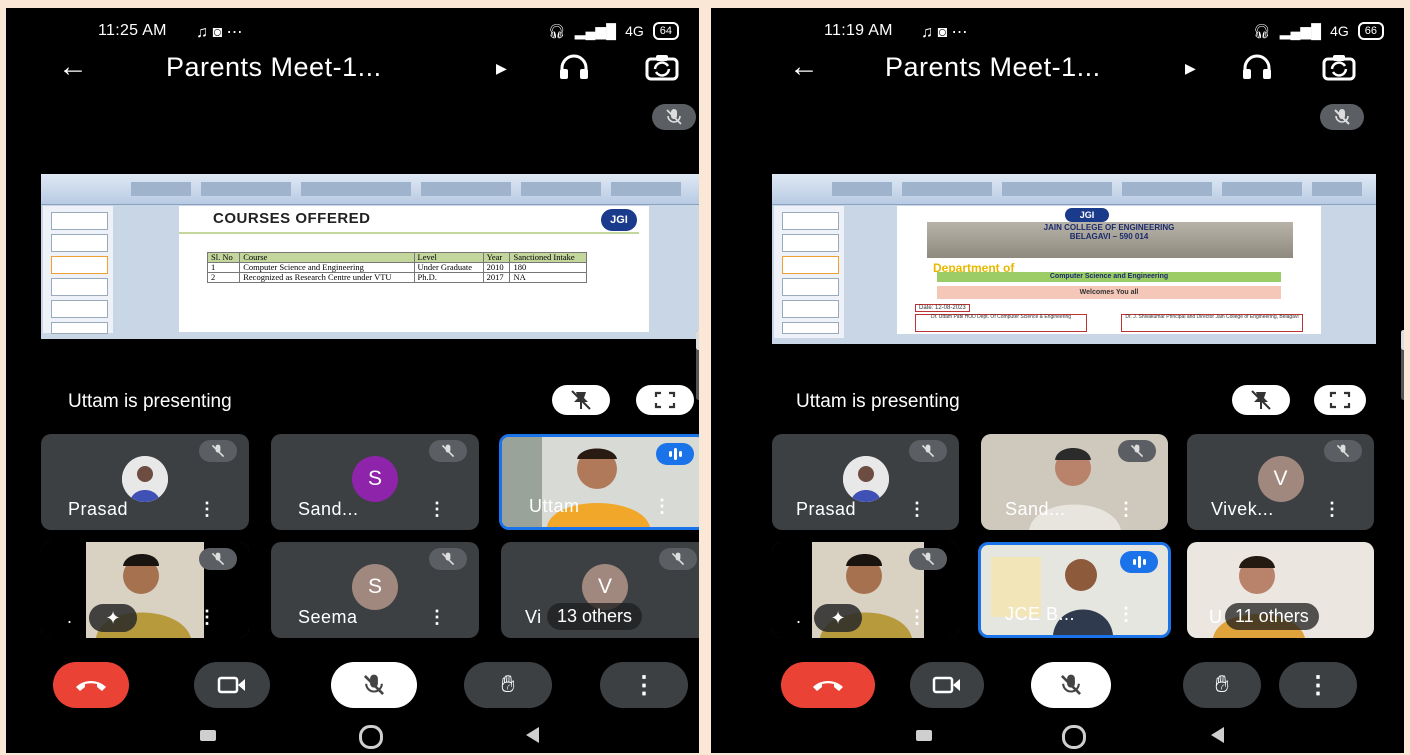 The width and height of the screenshot is (1410, 755). I want to click on participant-tile-seema: S Seema ⋮, so click(375, 590).